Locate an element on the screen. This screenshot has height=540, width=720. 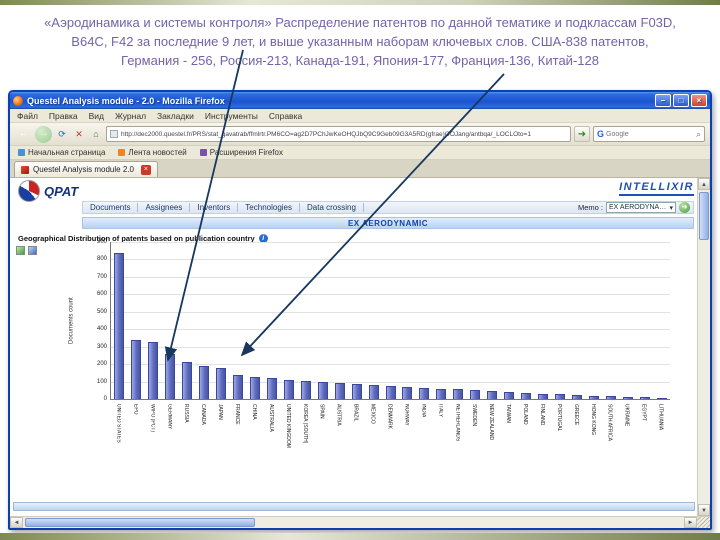
y-tick-label: 500 is located at coordinates (101, 311).